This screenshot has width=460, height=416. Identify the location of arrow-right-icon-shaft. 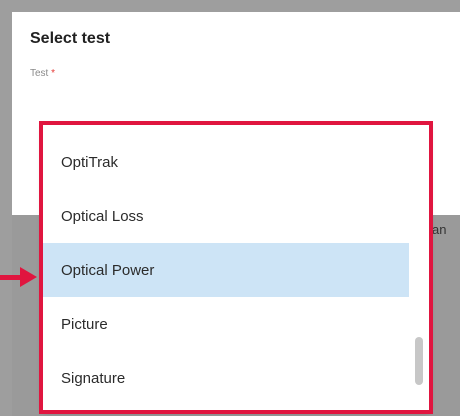
(11, 277).